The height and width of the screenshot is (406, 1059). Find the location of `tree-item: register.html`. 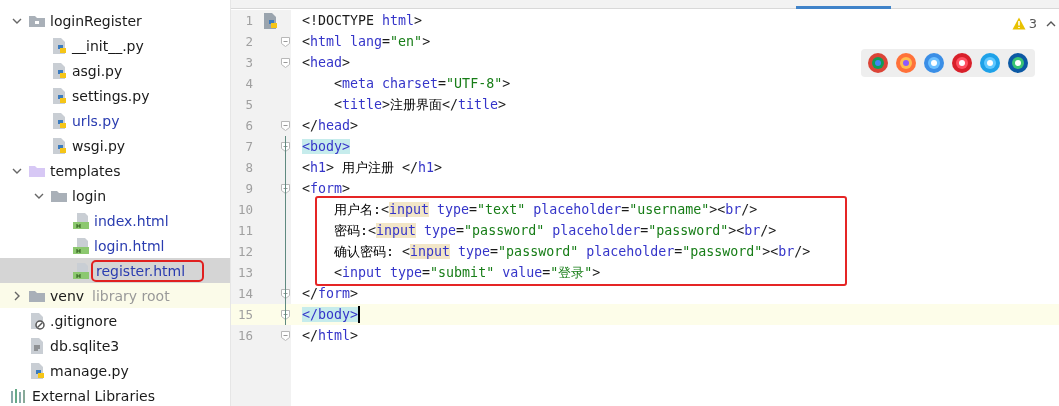

tree-item: register.html is located at coordinates (115, 270).